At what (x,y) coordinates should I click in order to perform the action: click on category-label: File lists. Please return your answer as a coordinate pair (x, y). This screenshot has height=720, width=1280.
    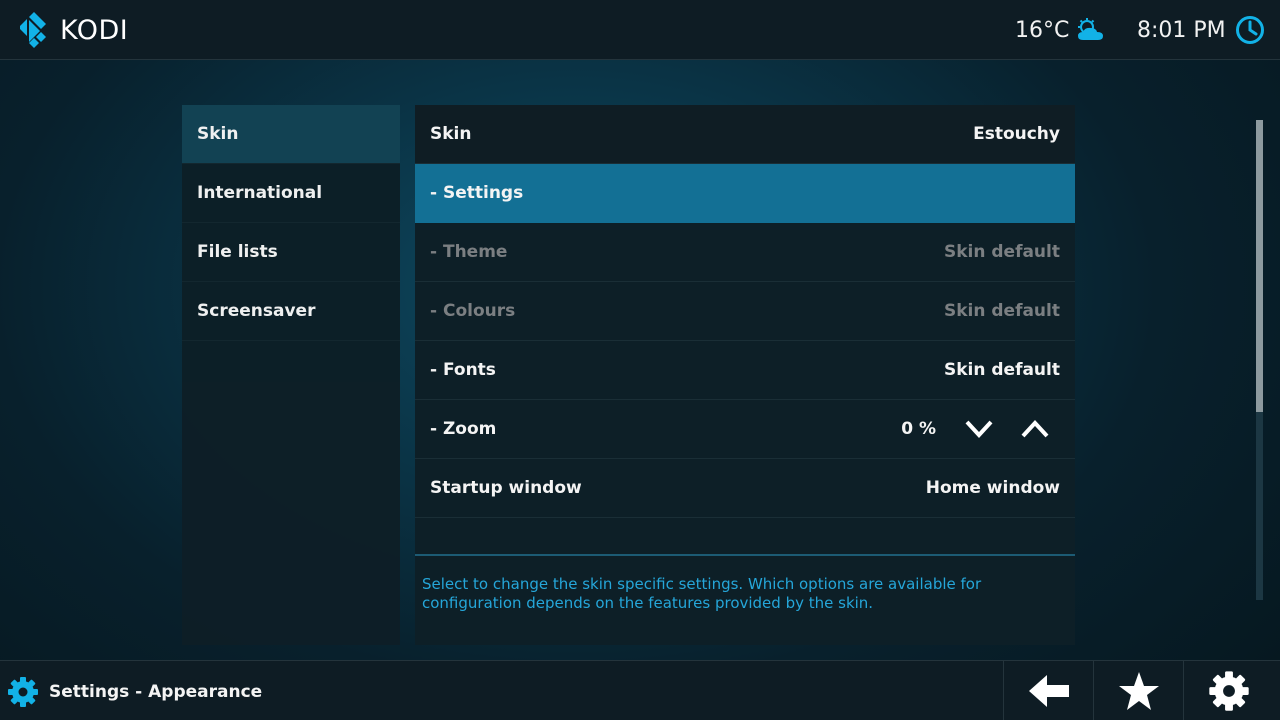
    Looking at the image, I should click on (237, 252).